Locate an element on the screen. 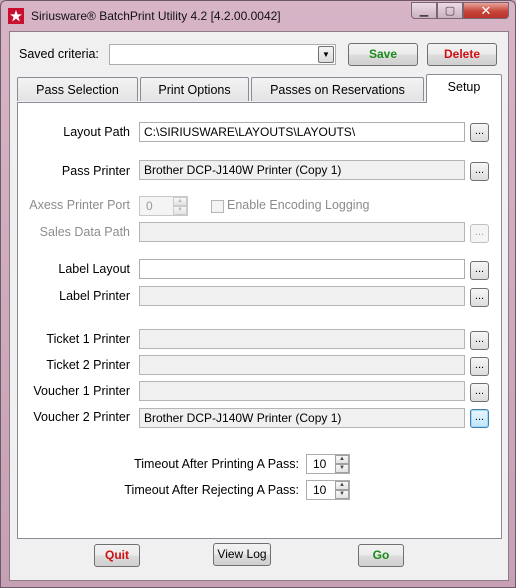 This screenshot has height=588, width=516. label-layout-field is located at coordinates (302, 269).